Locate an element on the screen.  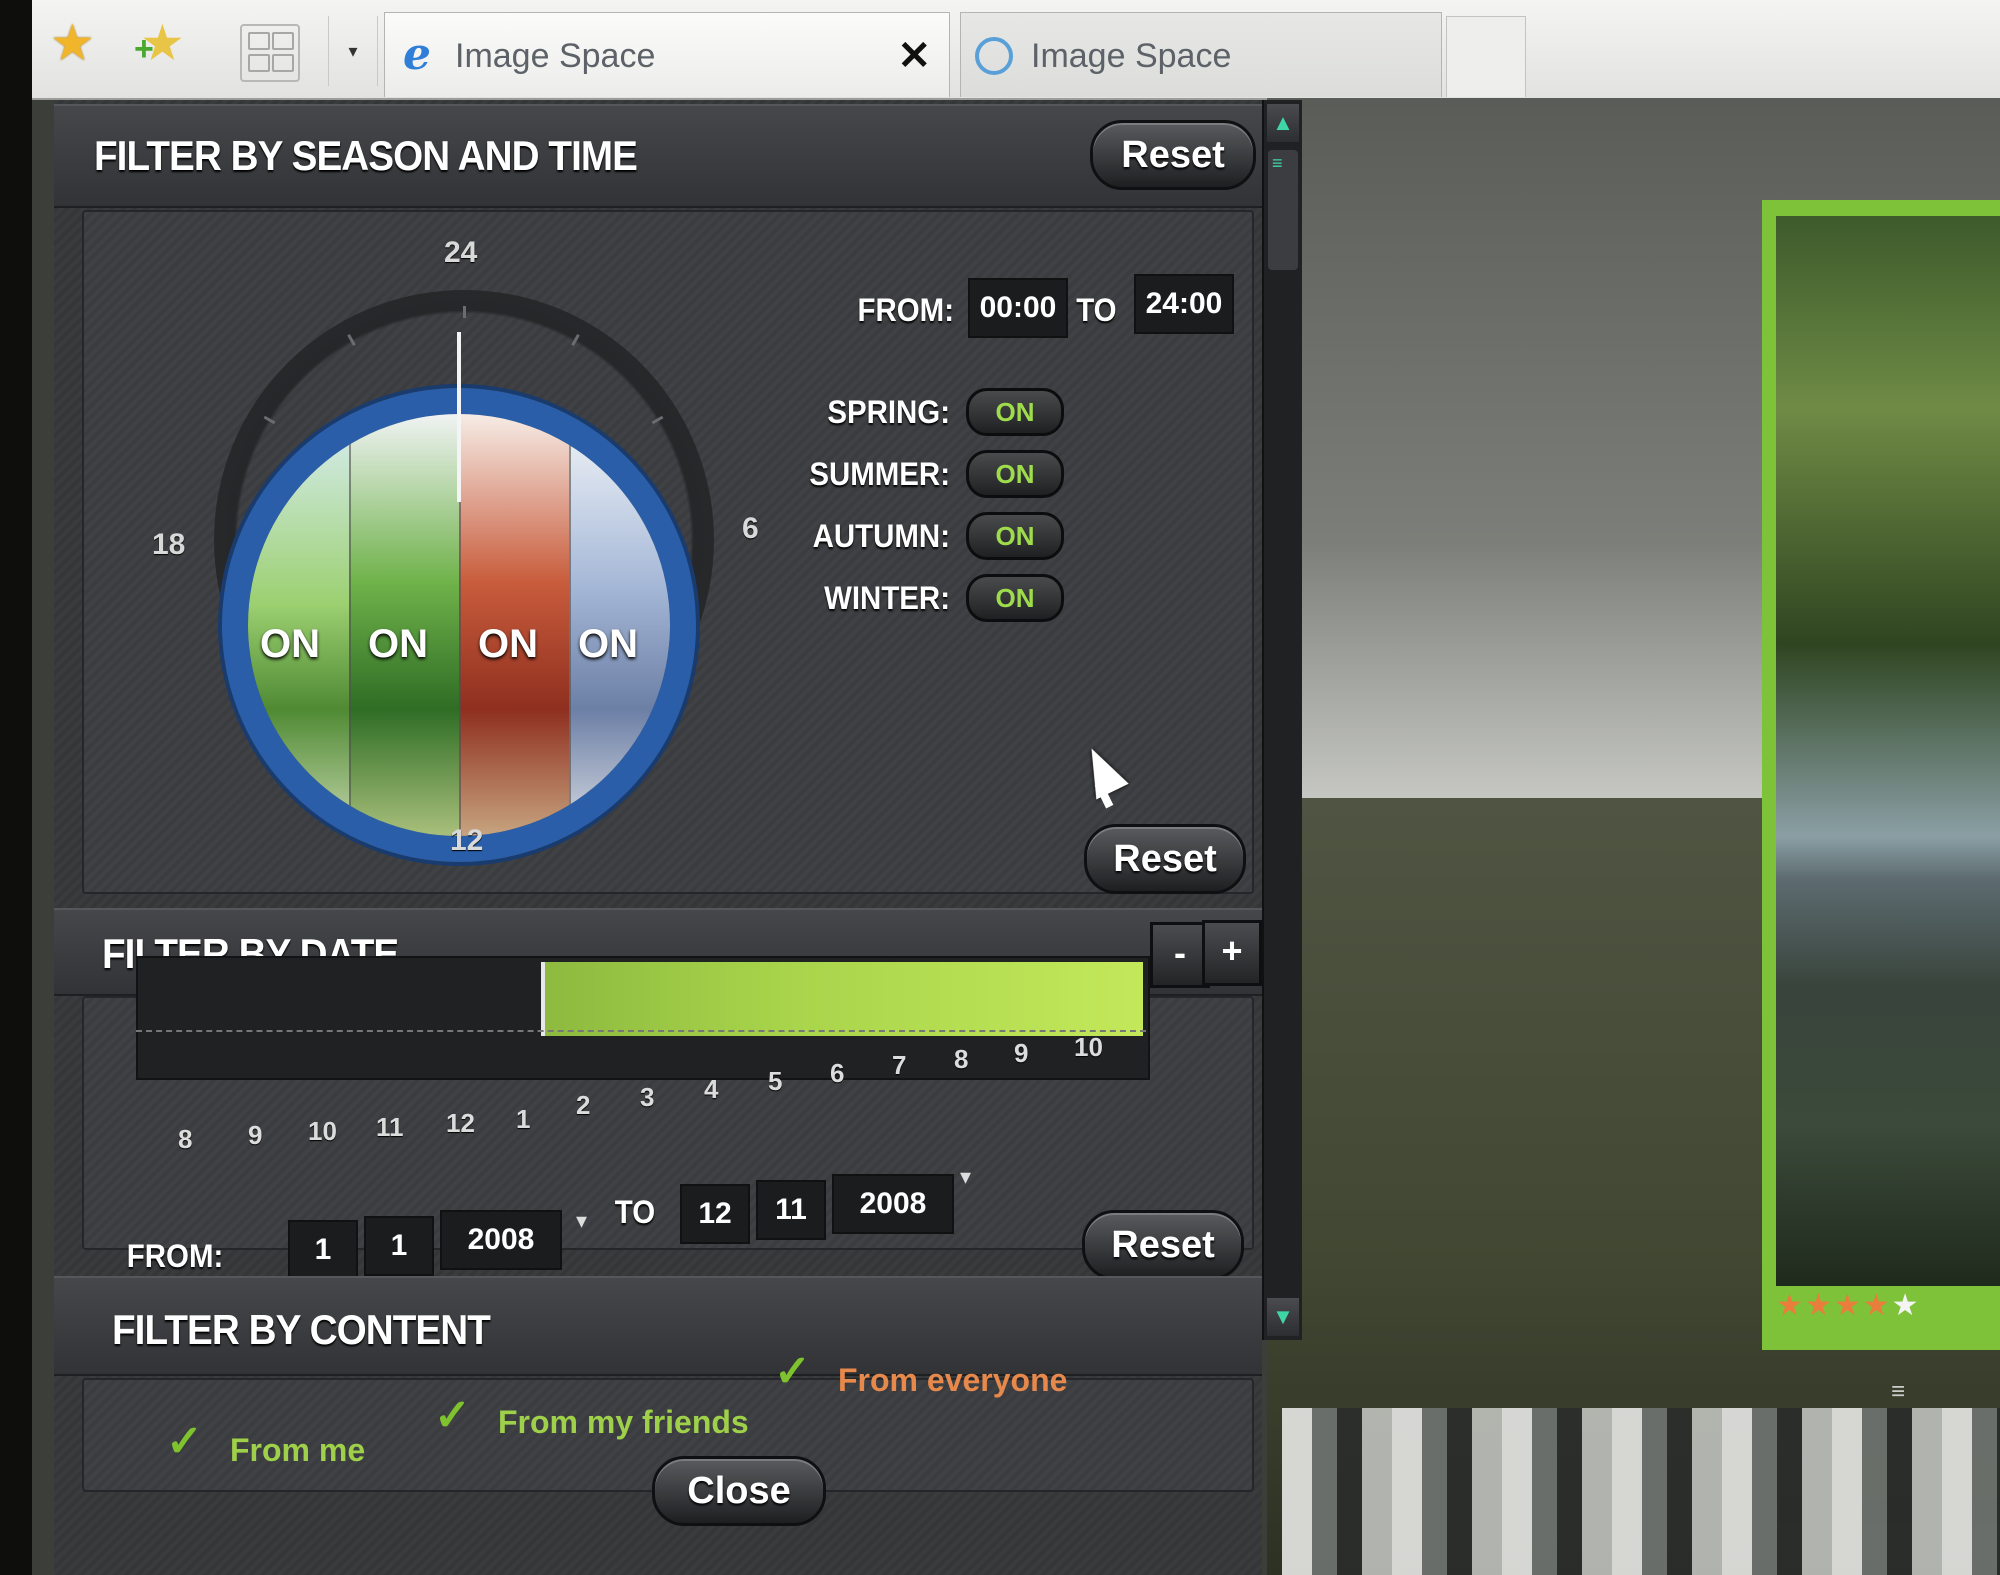
month-label: 2 is located at coordinates (583, 1105).